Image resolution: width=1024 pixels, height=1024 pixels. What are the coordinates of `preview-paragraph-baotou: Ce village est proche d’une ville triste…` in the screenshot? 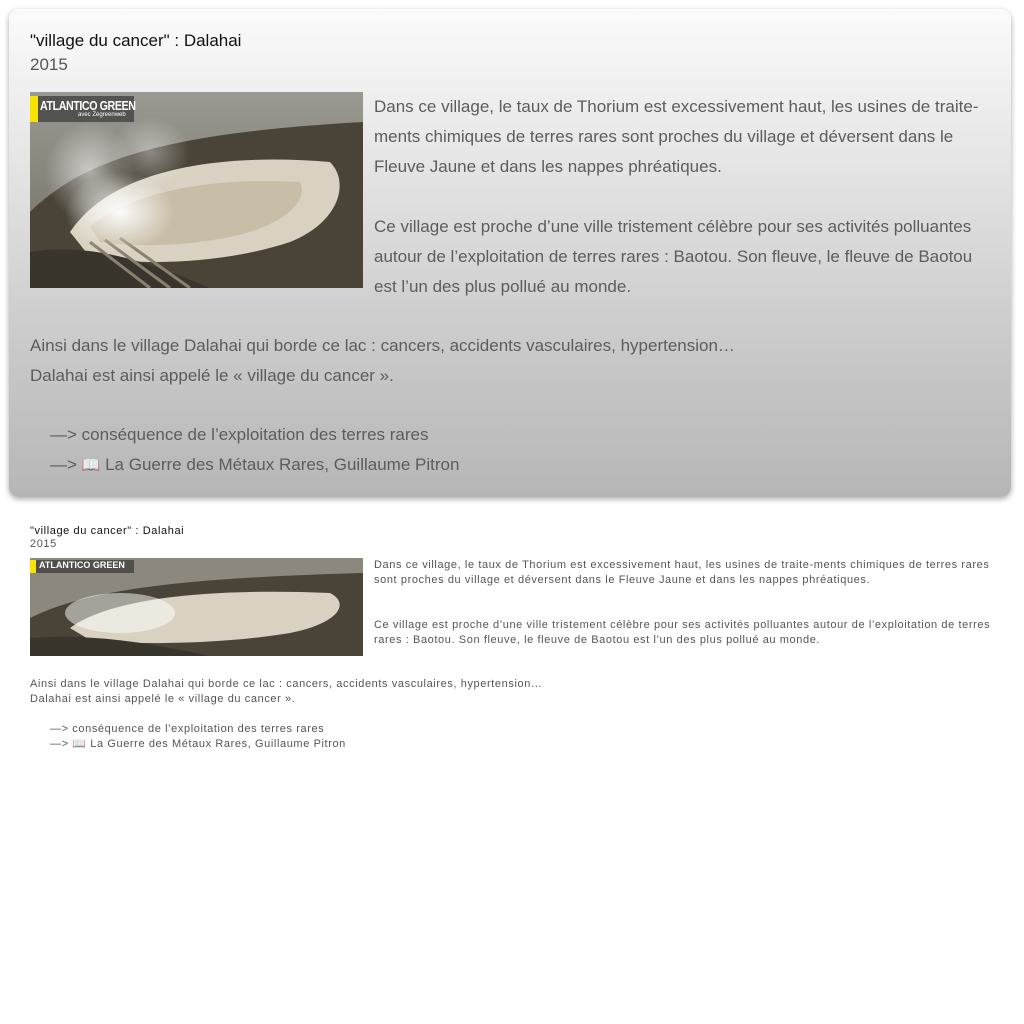 It's located at (682, 632).